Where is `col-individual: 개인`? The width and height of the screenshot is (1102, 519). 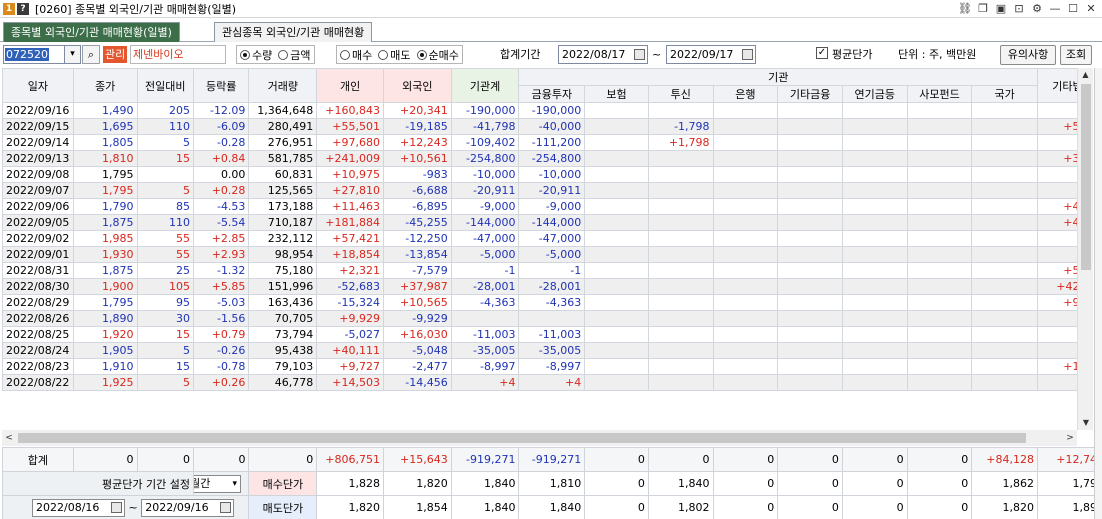
col-individual: 개인 is located at coordinates (350, 85).